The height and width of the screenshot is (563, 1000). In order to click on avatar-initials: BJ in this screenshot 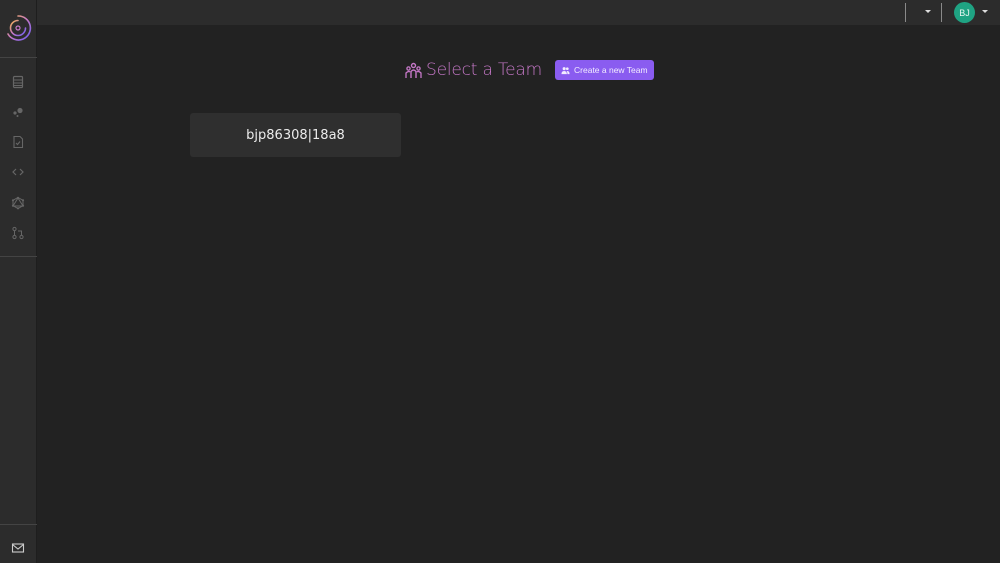, I will do `click(964, 12)`.